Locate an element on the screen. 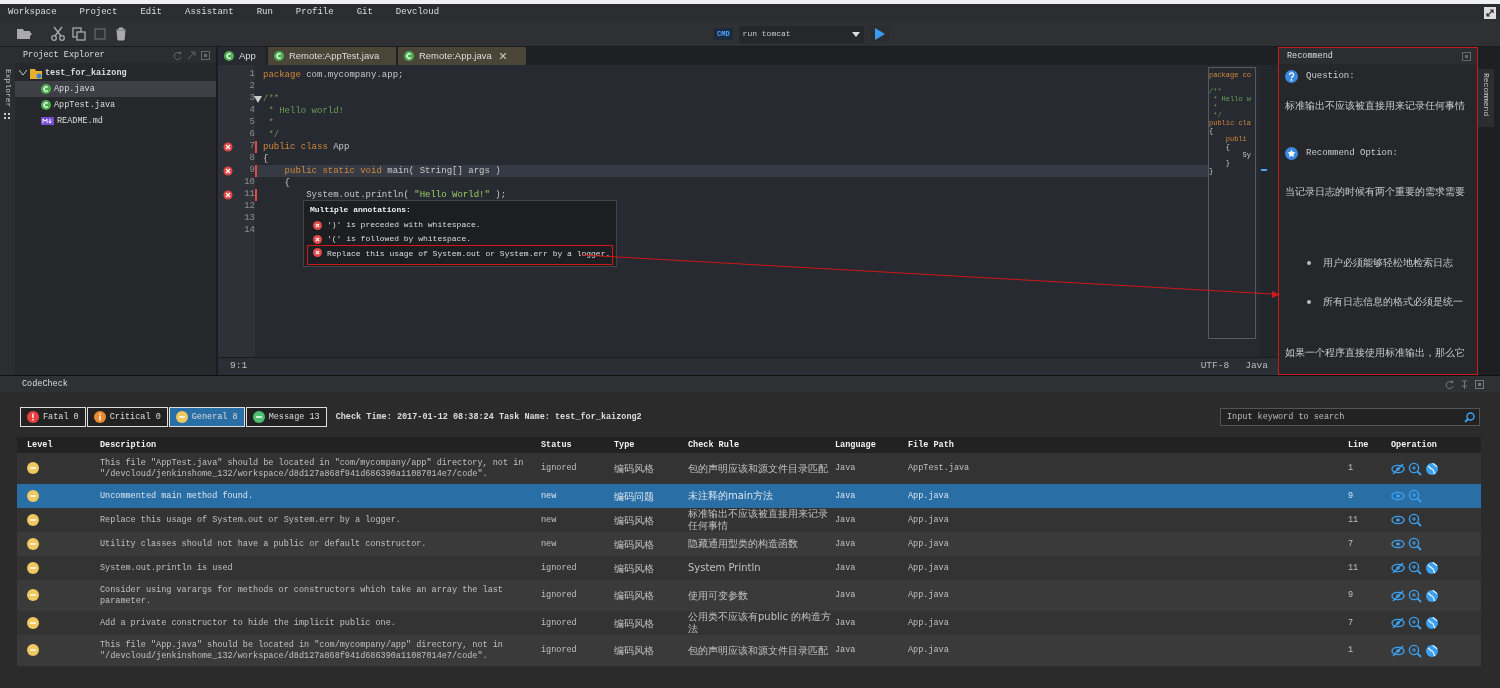 The height and width of the screenshot is (688, 1500). tree-item: README.md is located at coordinates (115, 121).